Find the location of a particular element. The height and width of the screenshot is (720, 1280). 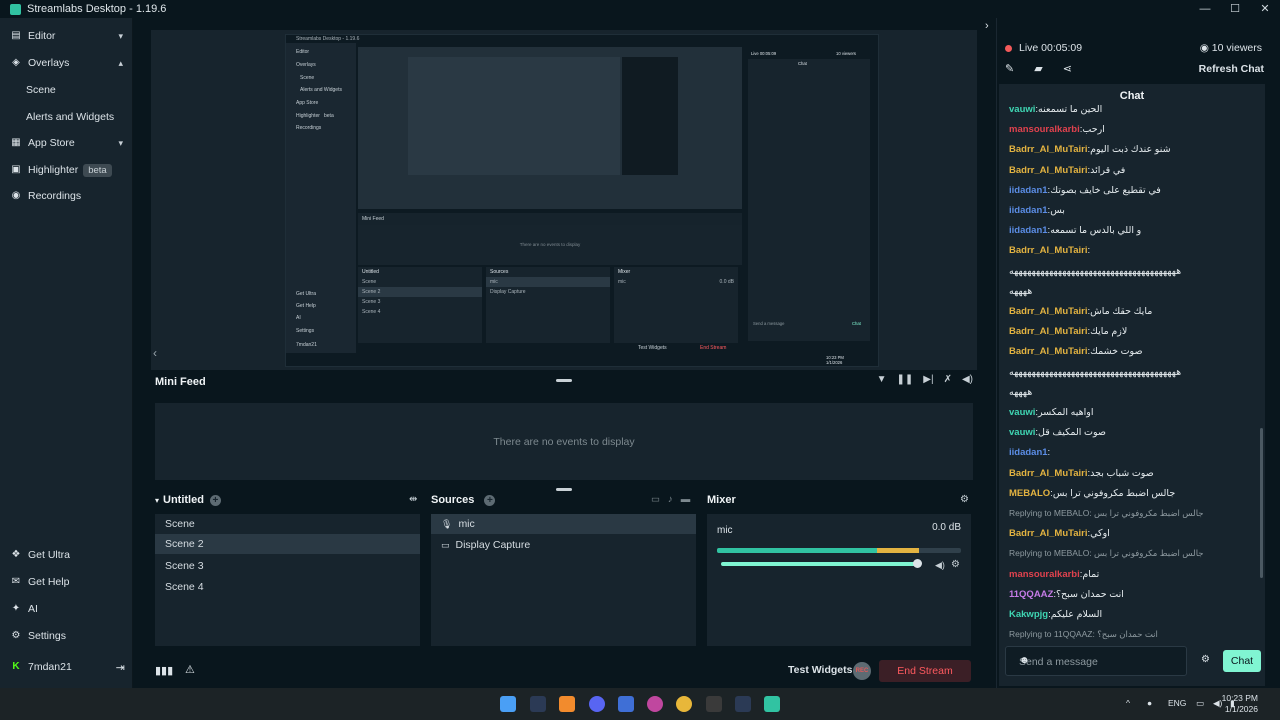

chat-message: Badrr_Al_MuTairi:مايك حقك ماش is located at coordinates (1080, 311).